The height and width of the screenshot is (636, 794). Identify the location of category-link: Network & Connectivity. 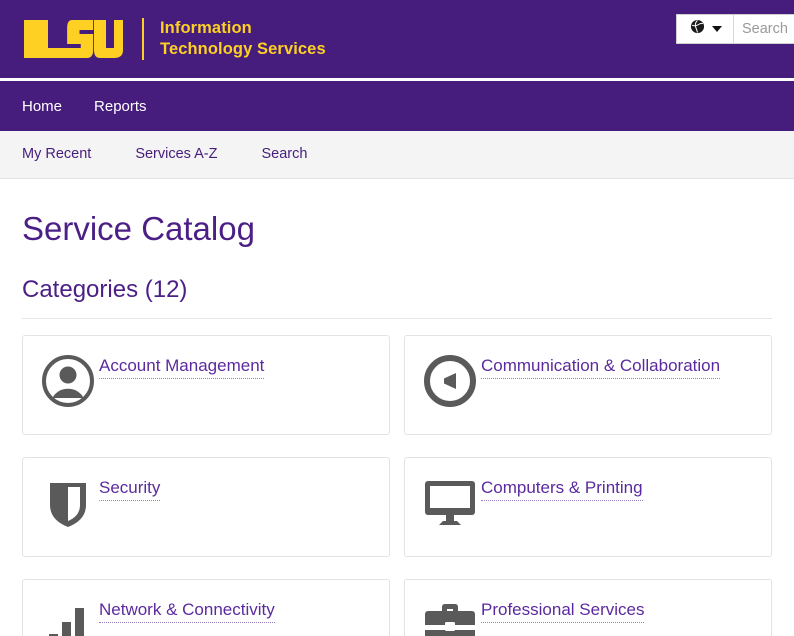
(187, 612).